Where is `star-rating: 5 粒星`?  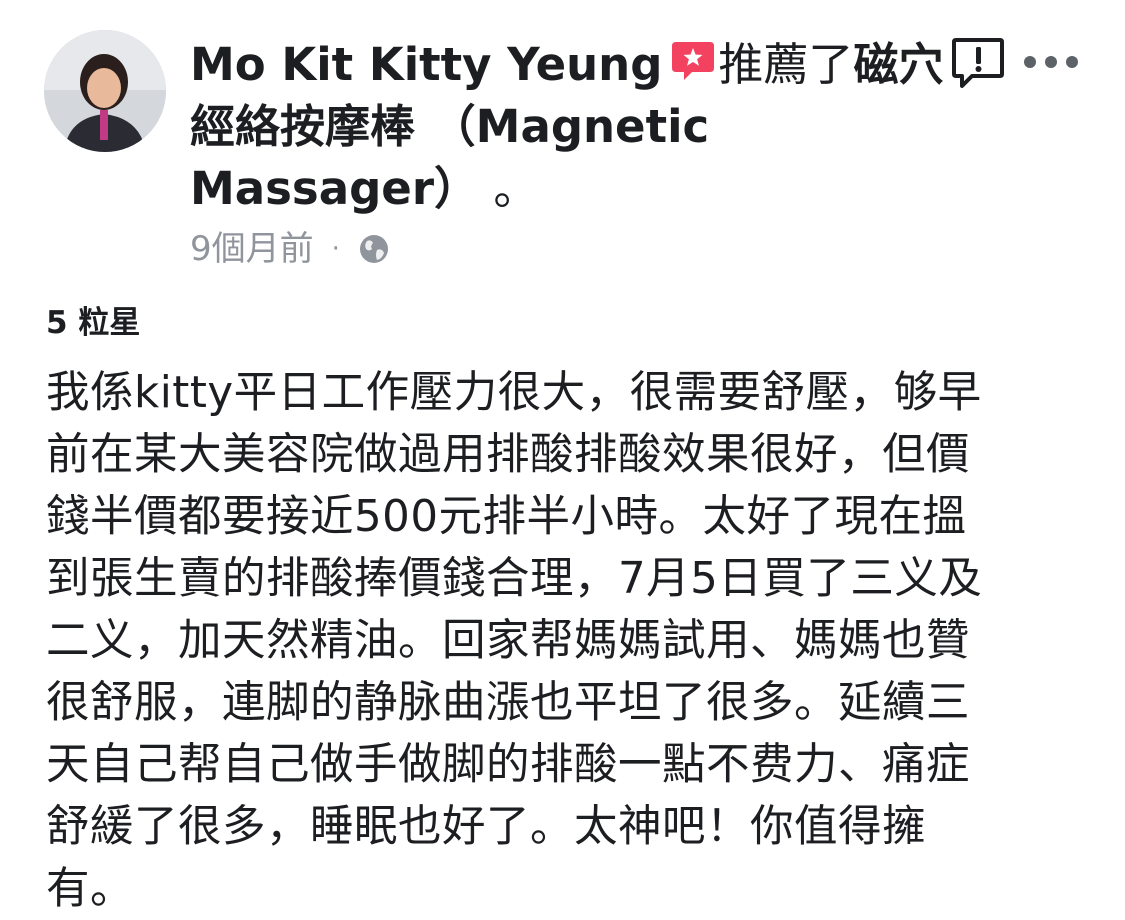
star-rating: 5 粒星 is located at coordinates (93, 323).